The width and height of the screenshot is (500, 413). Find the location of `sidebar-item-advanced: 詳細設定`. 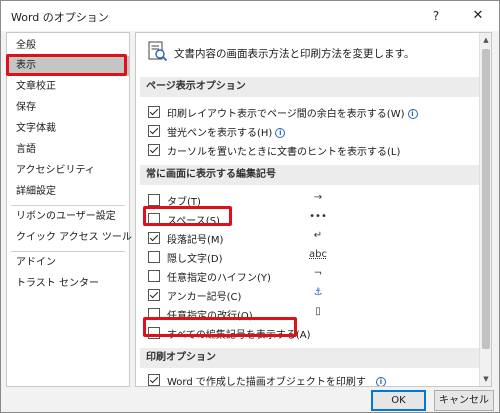

sidebar-item-advanced: 詳細設定 is located at coordinates (68, 192).